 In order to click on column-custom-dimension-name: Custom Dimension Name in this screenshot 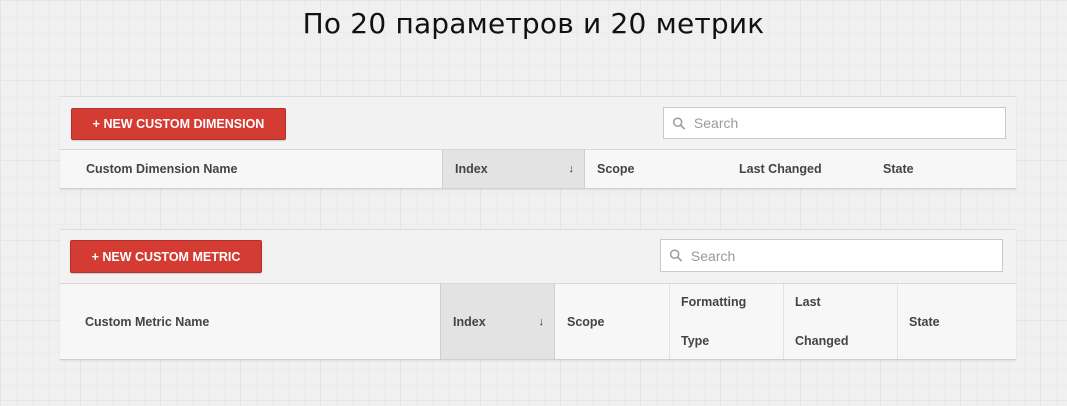, I will do `click(236, 169)`.